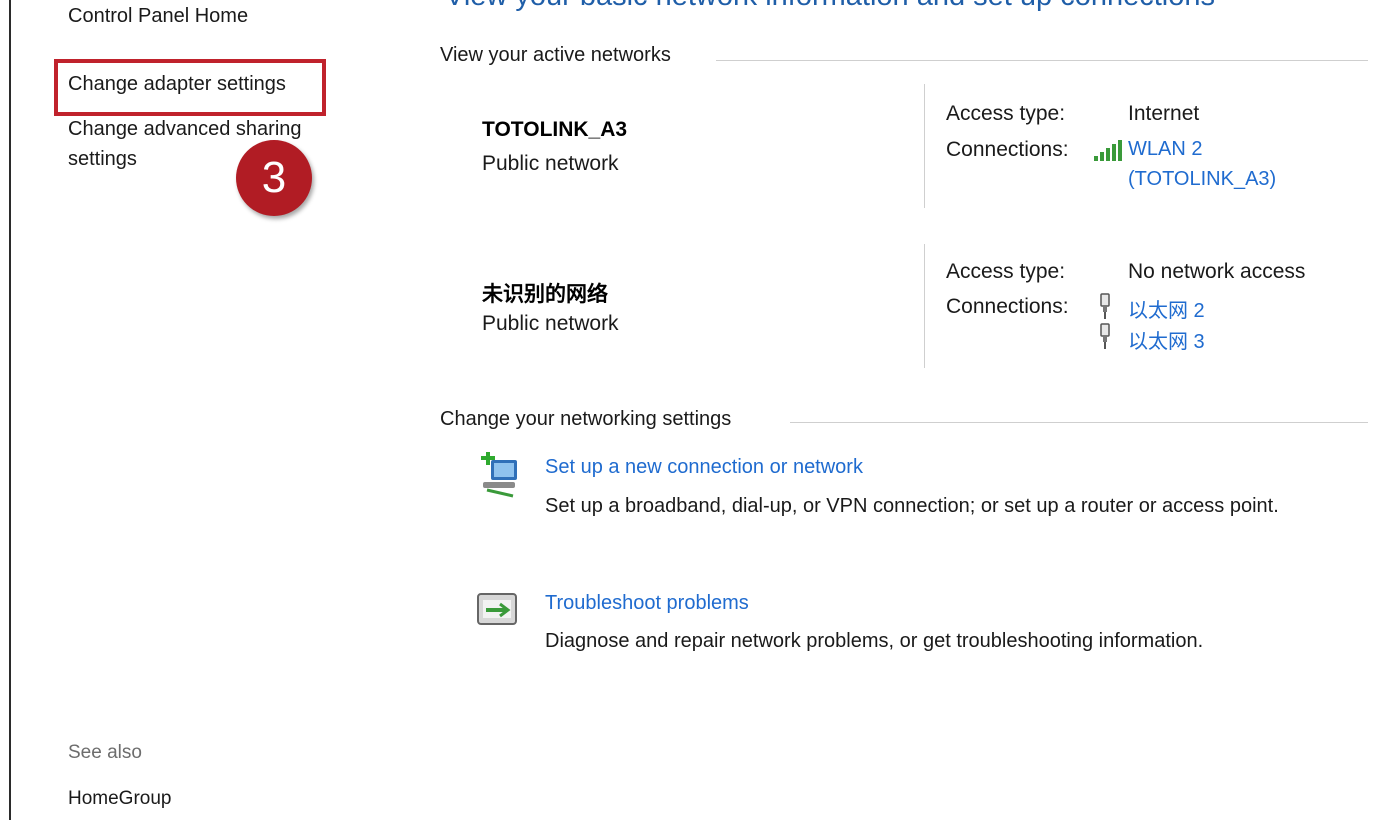 The image size is (1375, 820). What do you see at coordinates (1166, 308) in the screenshot?
I see `ethernet-2-link: 以太网 2` at bounding box center [1166, 308].